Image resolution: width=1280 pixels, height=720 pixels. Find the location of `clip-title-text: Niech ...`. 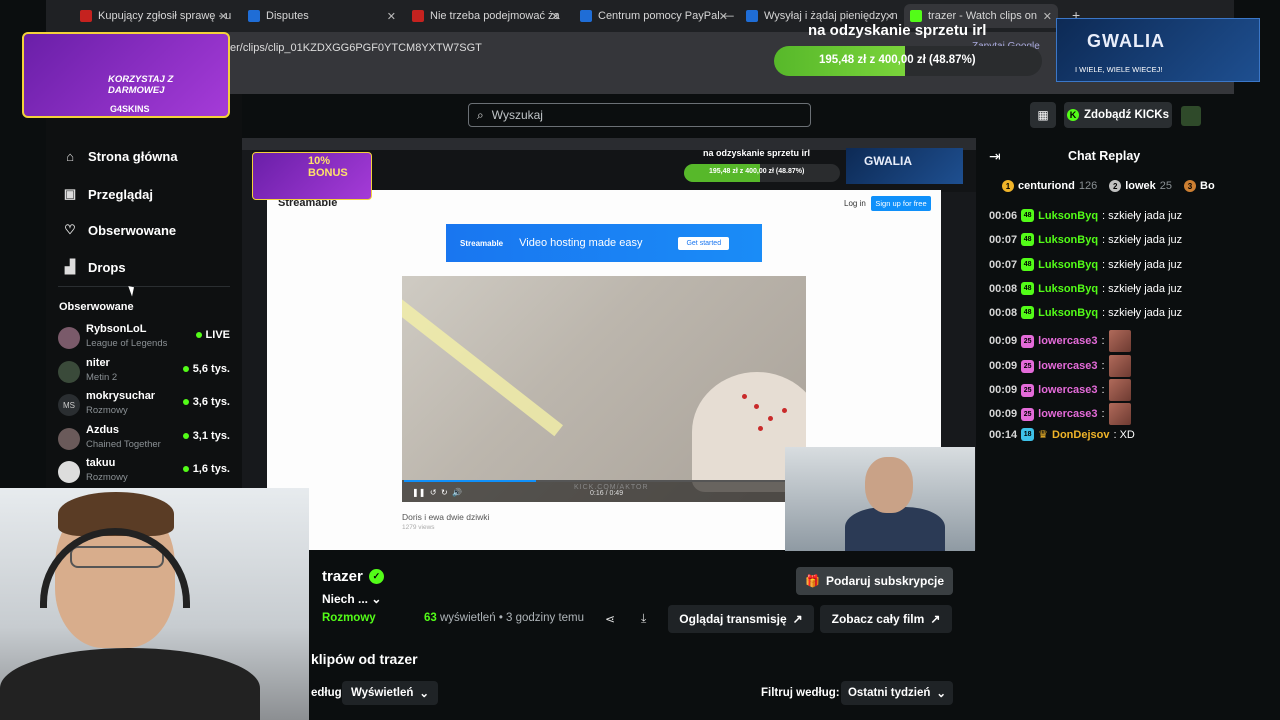

clip-title-text: Niech ... is located at coordinates (345, 599).